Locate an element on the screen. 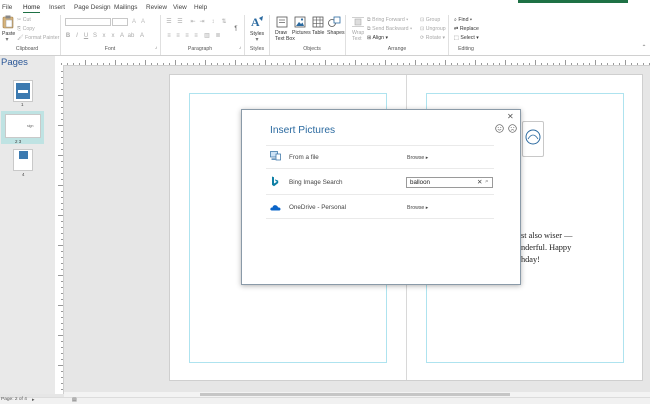  page-nav-icon: ▸ is located at coordinates (33, 400).